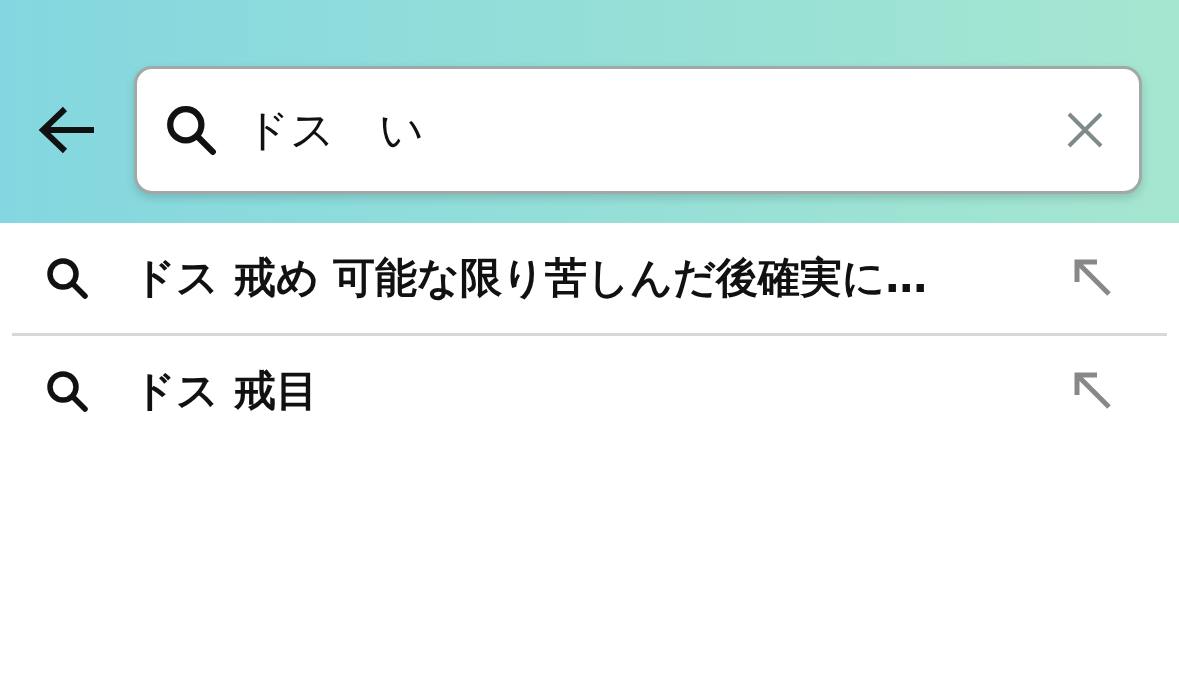  I want to click on suggestion-item: ドス 戒目, so click(603, 391).